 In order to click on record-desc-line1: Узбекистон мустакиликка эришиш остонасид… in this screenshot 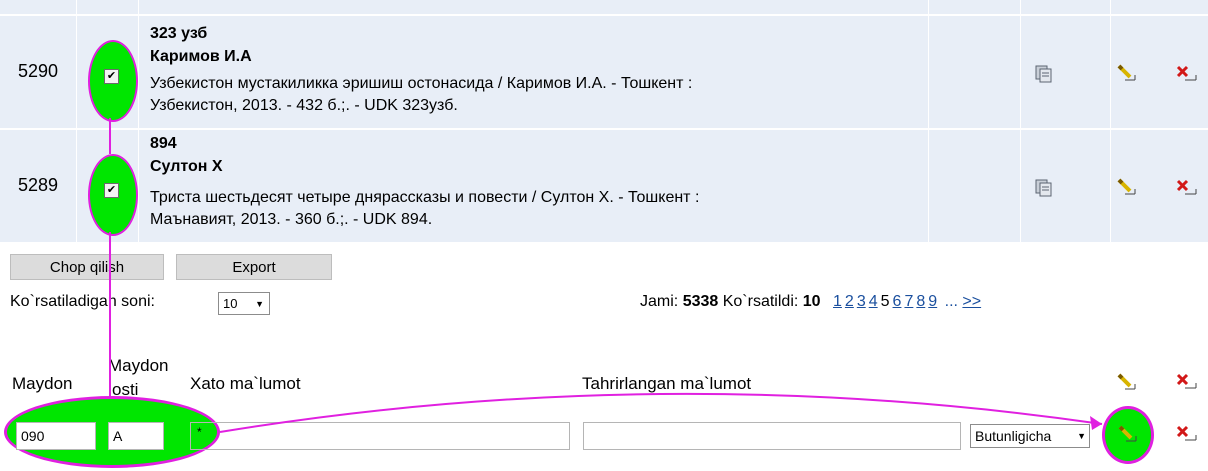, I will do `click(421, 83)`.